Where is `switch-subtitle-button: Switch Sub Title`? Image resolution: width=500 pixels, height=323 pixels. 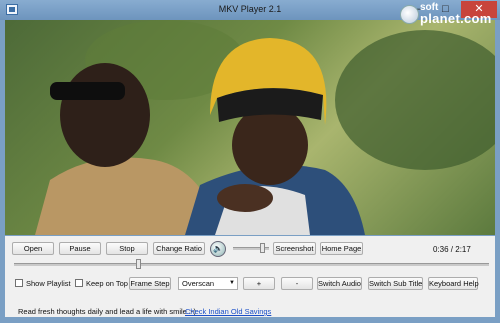
switch-subtitle-button: Switch Sub Title is located at coordinates (395, 283).